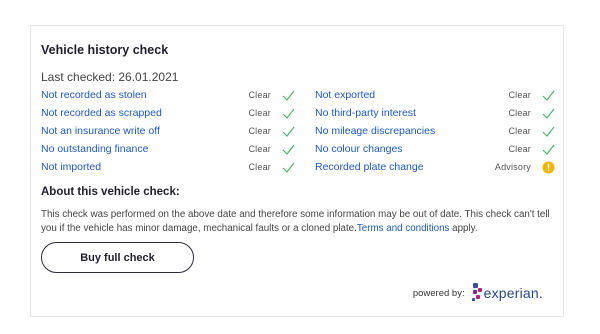  What do you see at coordinates (411, 131) in the screenshot?
I see `check-link: No mileage discrepancies` at bounding box center [411, 131].